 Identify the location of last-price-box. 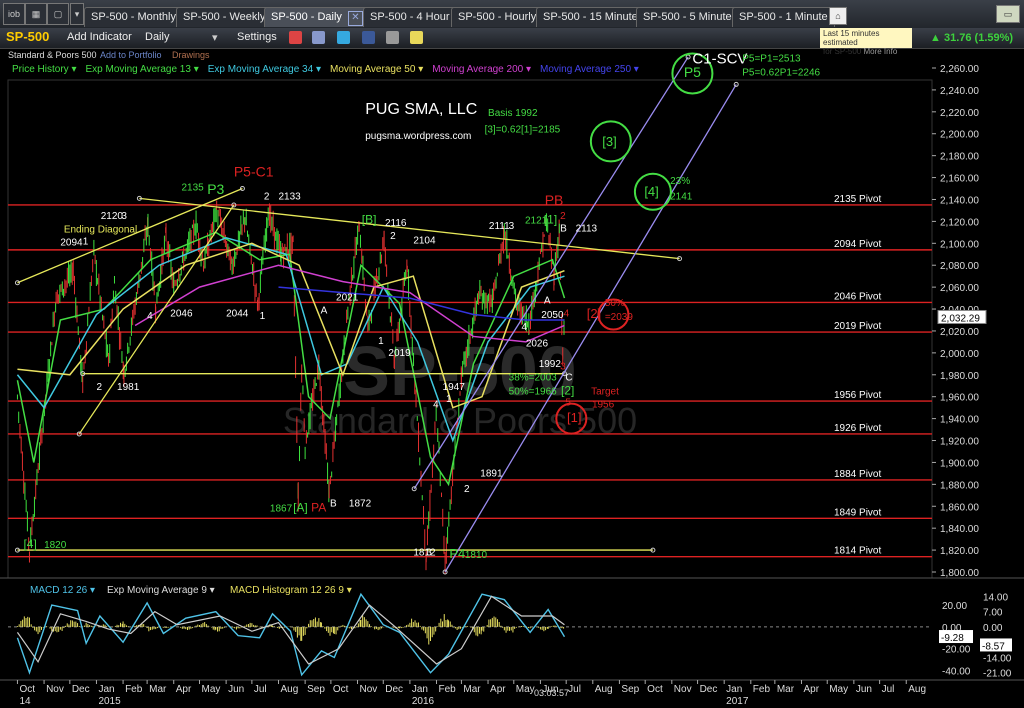
(962, 316).